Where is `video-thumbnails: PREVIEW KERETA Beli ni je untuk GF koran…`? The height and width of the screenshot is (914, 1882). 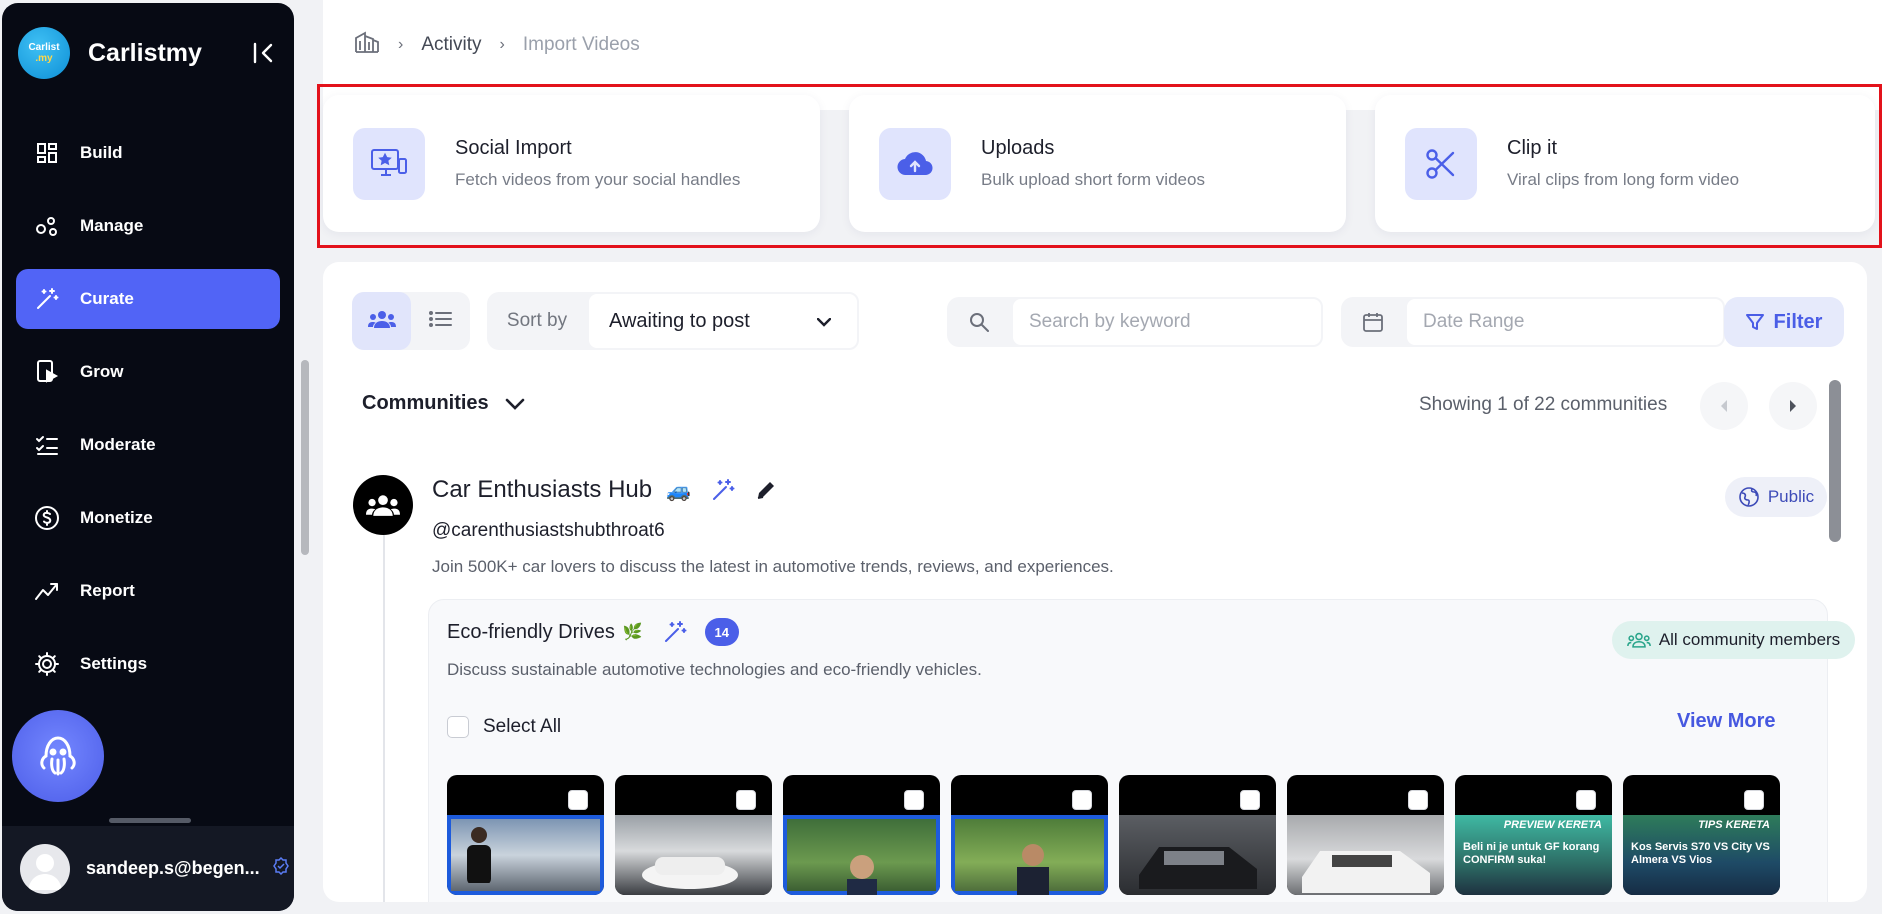 video-thumbnails: PREVIEW KERETA Beli ni je untuk GF koran… is located at coordinates (1119, 835).